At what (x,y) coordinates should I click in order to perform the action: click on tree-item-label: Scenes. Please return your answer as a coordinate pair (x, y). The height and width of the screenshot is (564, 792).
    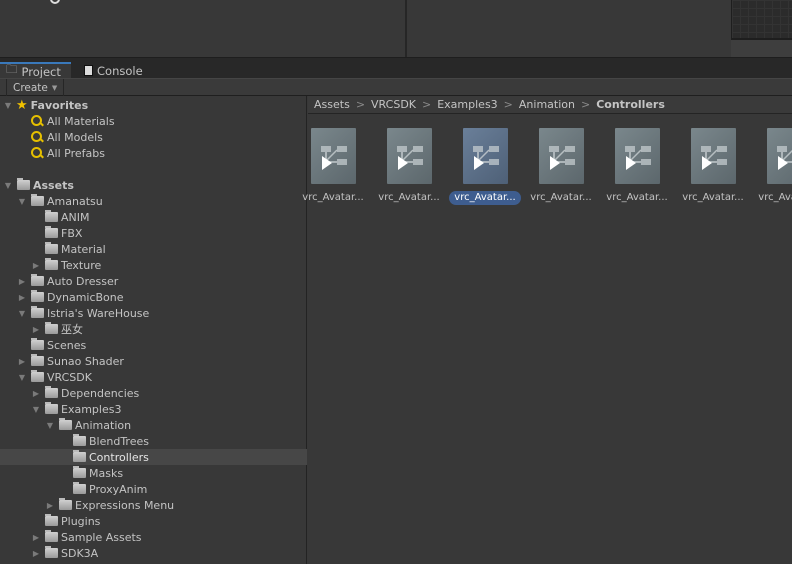
    Looking at the image, I should click on (67, 345).